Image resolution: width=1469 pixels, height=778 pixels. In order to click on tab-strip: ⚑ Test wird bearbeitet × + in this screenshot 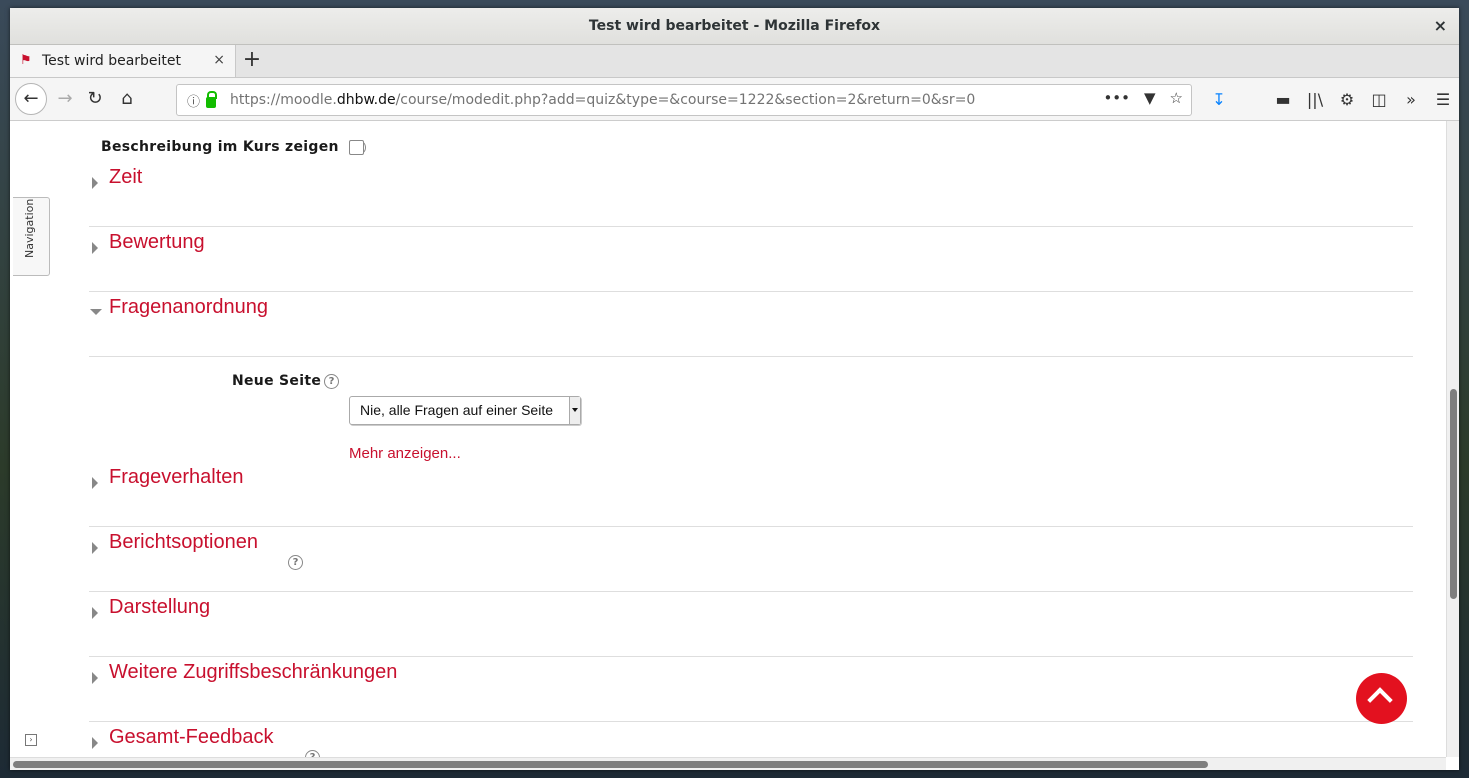, I will do `click(734, 61)`.